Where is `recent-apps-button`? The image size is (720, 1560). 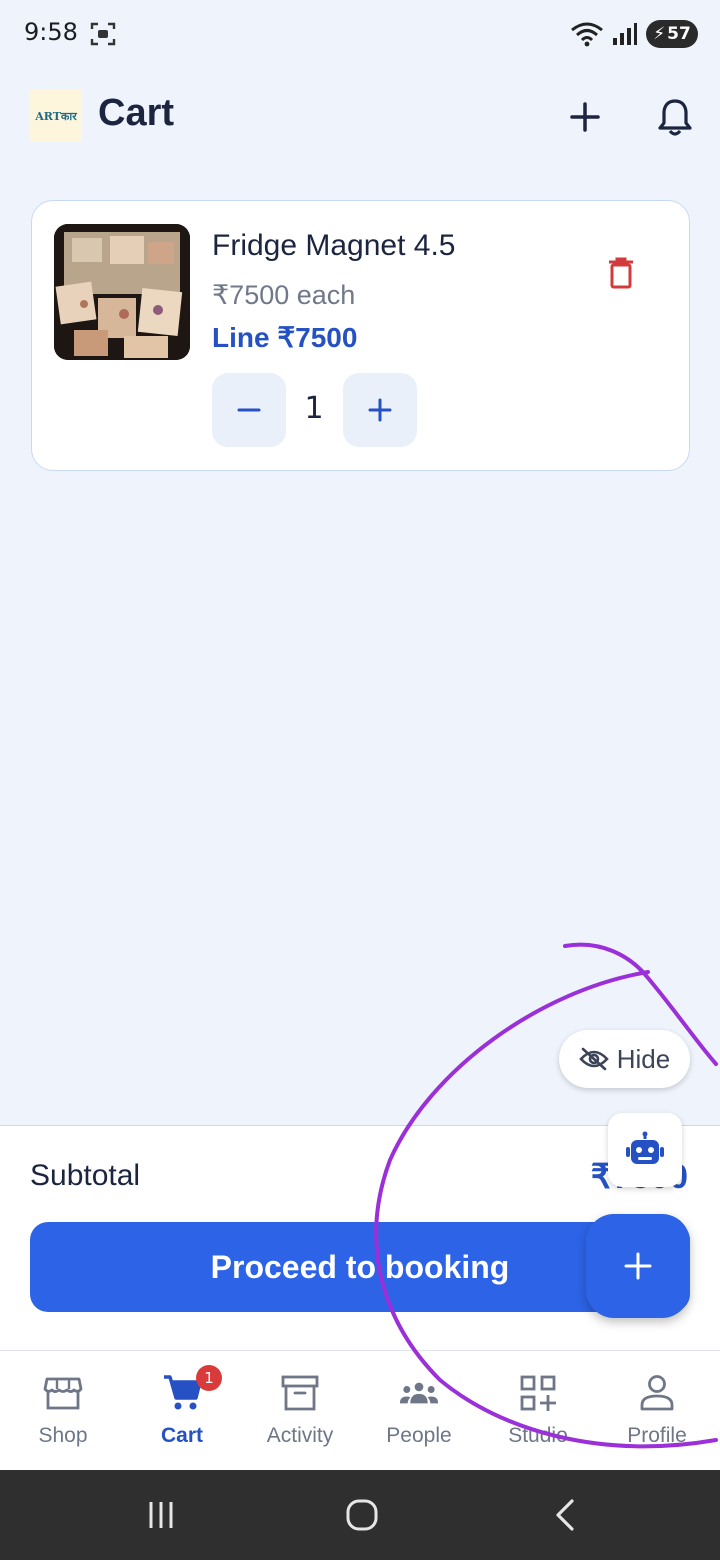
recent-apps-button is located at coordinates (161, 1515).